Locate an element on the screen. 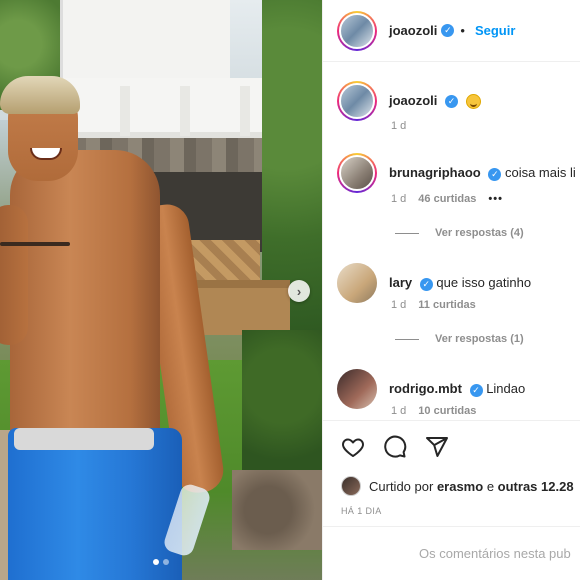 The width and height of the screenshot is (580, 580). comment-meta: 1 d 10 curtidas is located at coordinates (433, 411).